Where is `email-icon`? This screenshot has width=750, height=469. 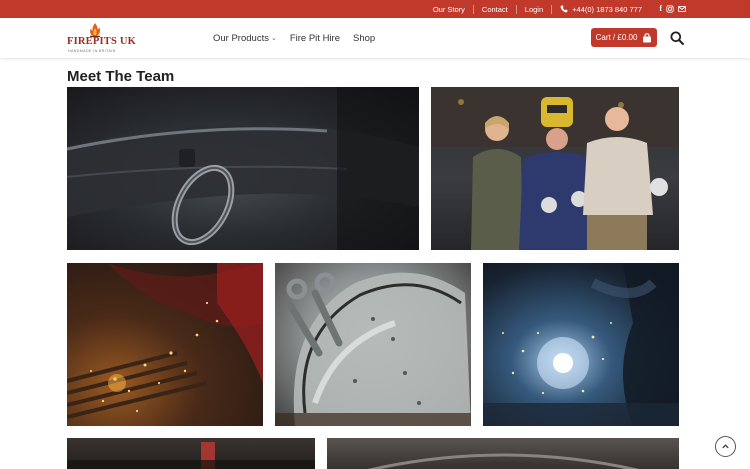 email-icon is located at coordinates (682, 9).